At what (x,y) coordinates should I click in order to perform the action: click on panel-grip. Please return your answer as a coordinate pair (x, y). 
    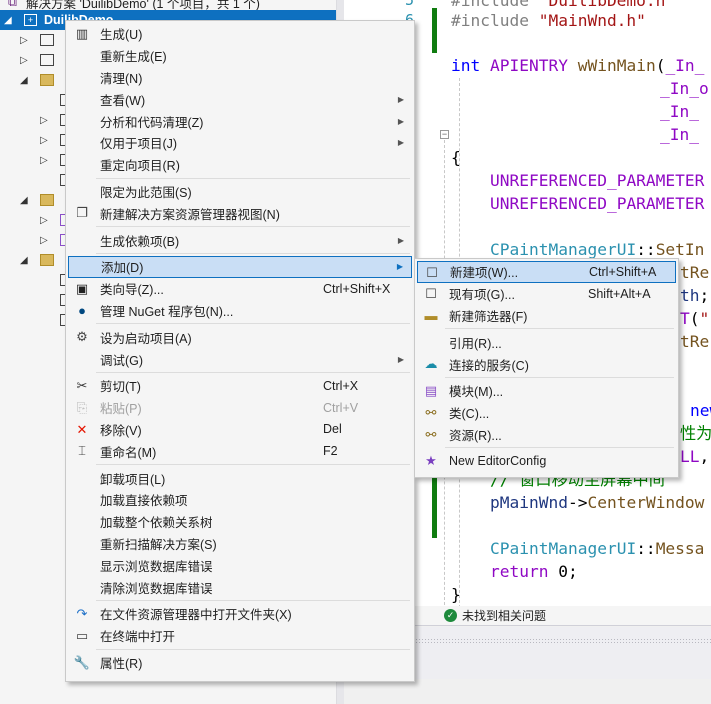
    Looking at the image, I should click on (561, 640).